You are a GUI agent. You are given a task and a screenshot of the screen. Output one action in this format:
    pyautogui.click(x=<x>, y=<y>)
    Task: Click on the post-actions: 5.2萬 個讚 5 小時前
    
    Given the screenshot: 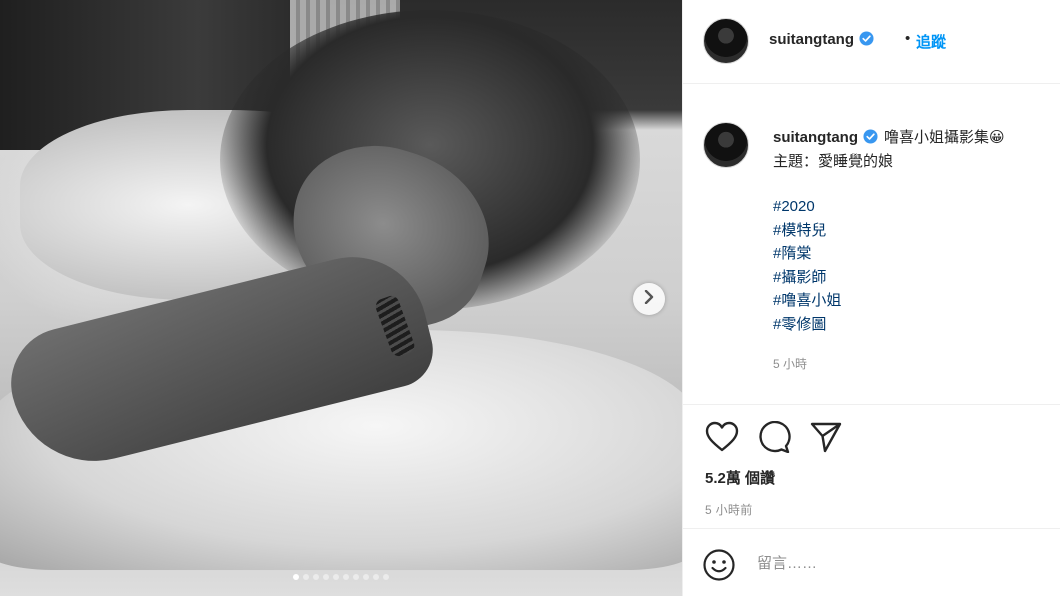 What is the action you would take?
    pyautogui.click(x=871, y=466)
    